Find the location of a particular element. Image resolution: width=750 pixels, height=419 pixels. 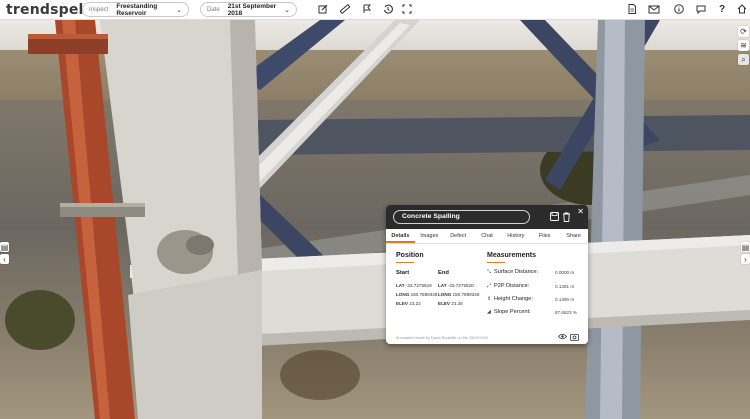

inspect-value: Freestanding Reservoir is located at coordinates (137, 9).